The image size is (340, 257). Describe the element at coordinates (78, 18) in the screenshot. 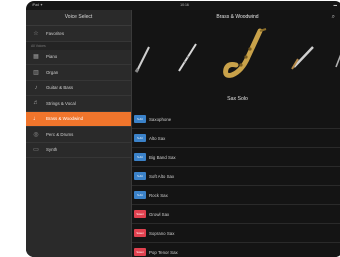

I see `sidebar-title: Voice Select` at that location.